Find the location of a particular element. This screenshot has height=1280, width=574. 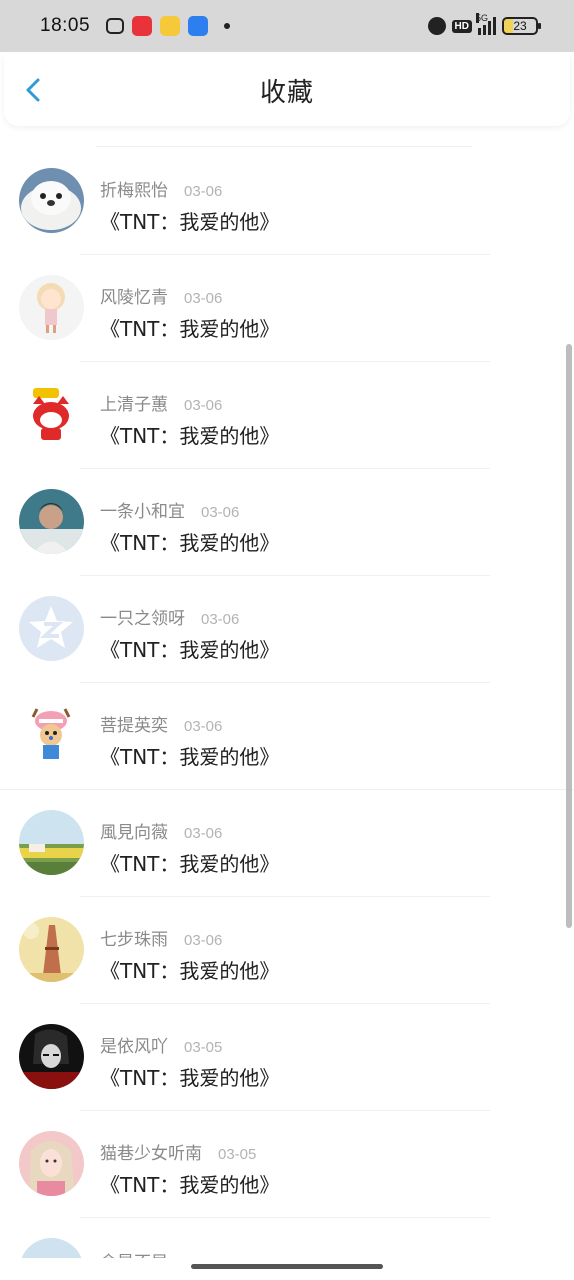

item-meta: 折梅熙怡 03-06 is located at coordinates (161, 188).